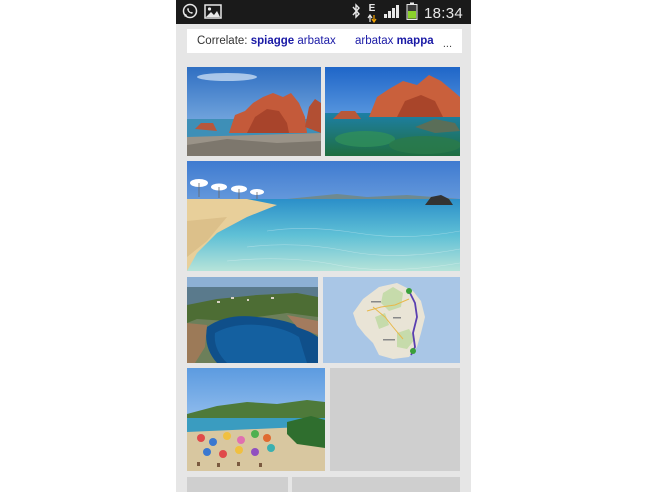  What do you see at coordinates (392, 111) in the screenshot?
I see `red-rocks-clear-water-photo` at bounding box center [392, 111].